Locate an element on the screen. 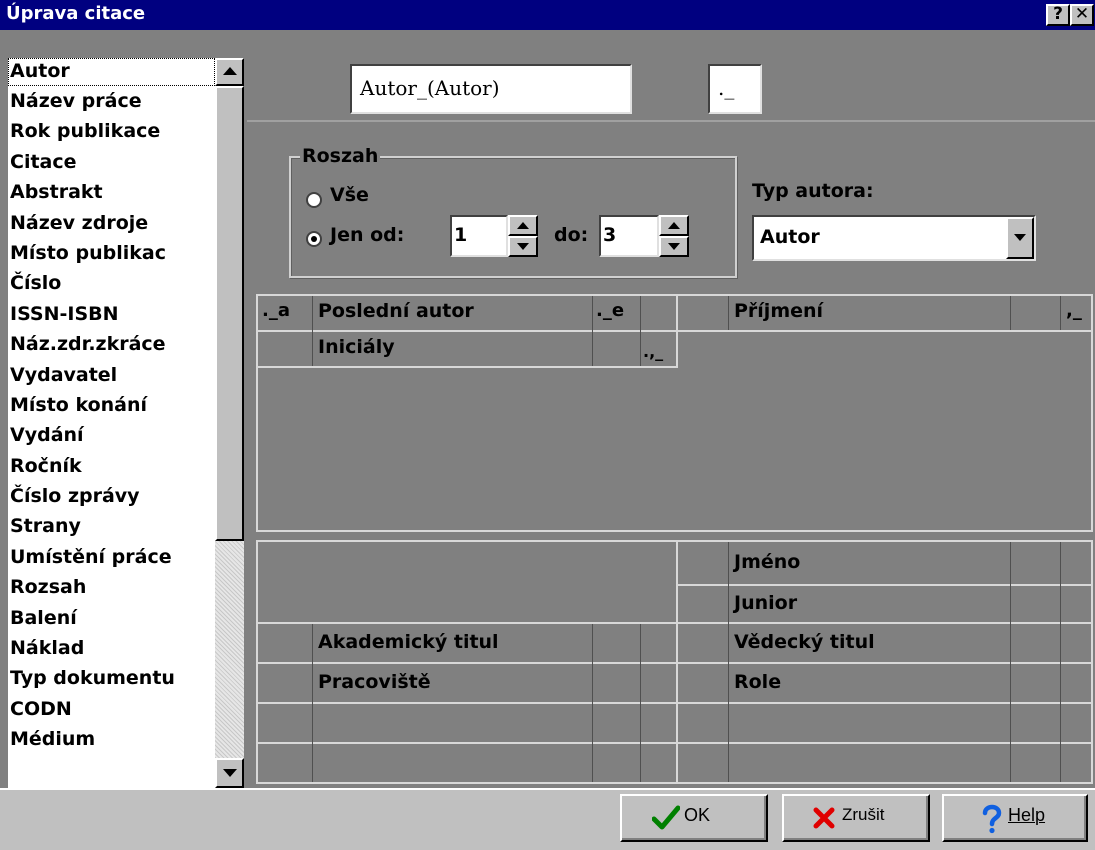 The width and height of the screenshot is (1095, 850). help-label: Help is located at coordinates (1027, 815).